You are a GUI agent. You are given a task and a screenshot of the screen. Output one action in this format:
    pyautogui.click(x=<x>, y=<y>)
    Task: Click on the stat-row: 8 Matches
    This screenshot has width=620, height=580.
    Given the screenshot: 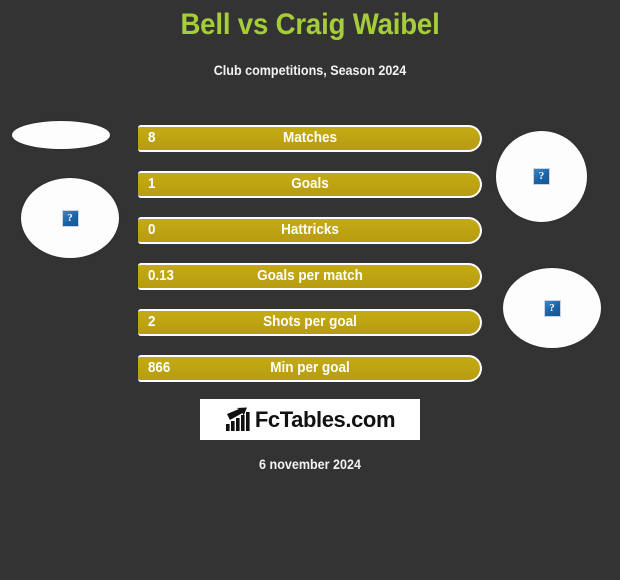 What is the action you would take?
    pyautogui.click(x=310, y=138)
    